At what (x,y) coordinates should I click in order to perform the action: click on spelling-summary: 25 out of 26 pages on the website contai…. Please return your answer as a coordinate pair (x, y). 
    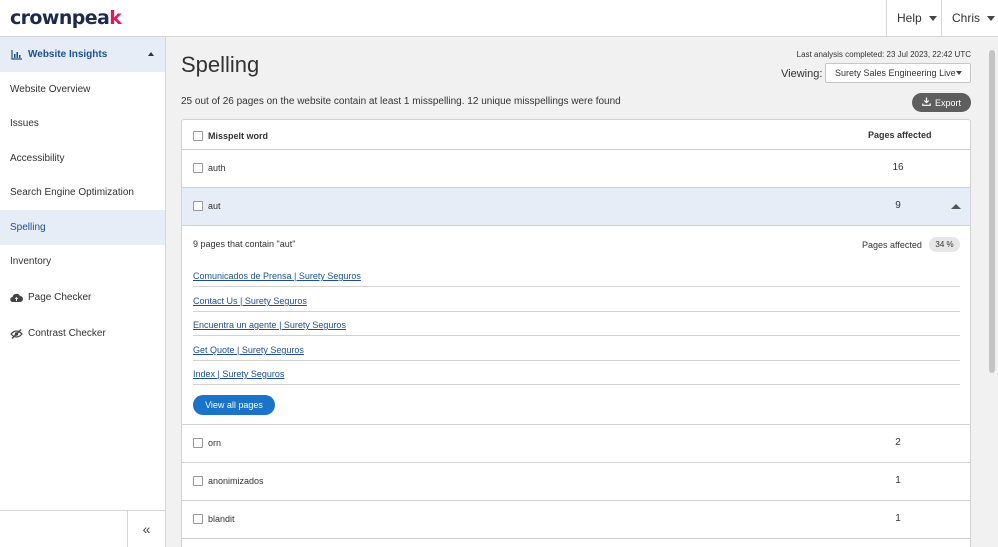
    Looking at the image, I should click on (401, 101).